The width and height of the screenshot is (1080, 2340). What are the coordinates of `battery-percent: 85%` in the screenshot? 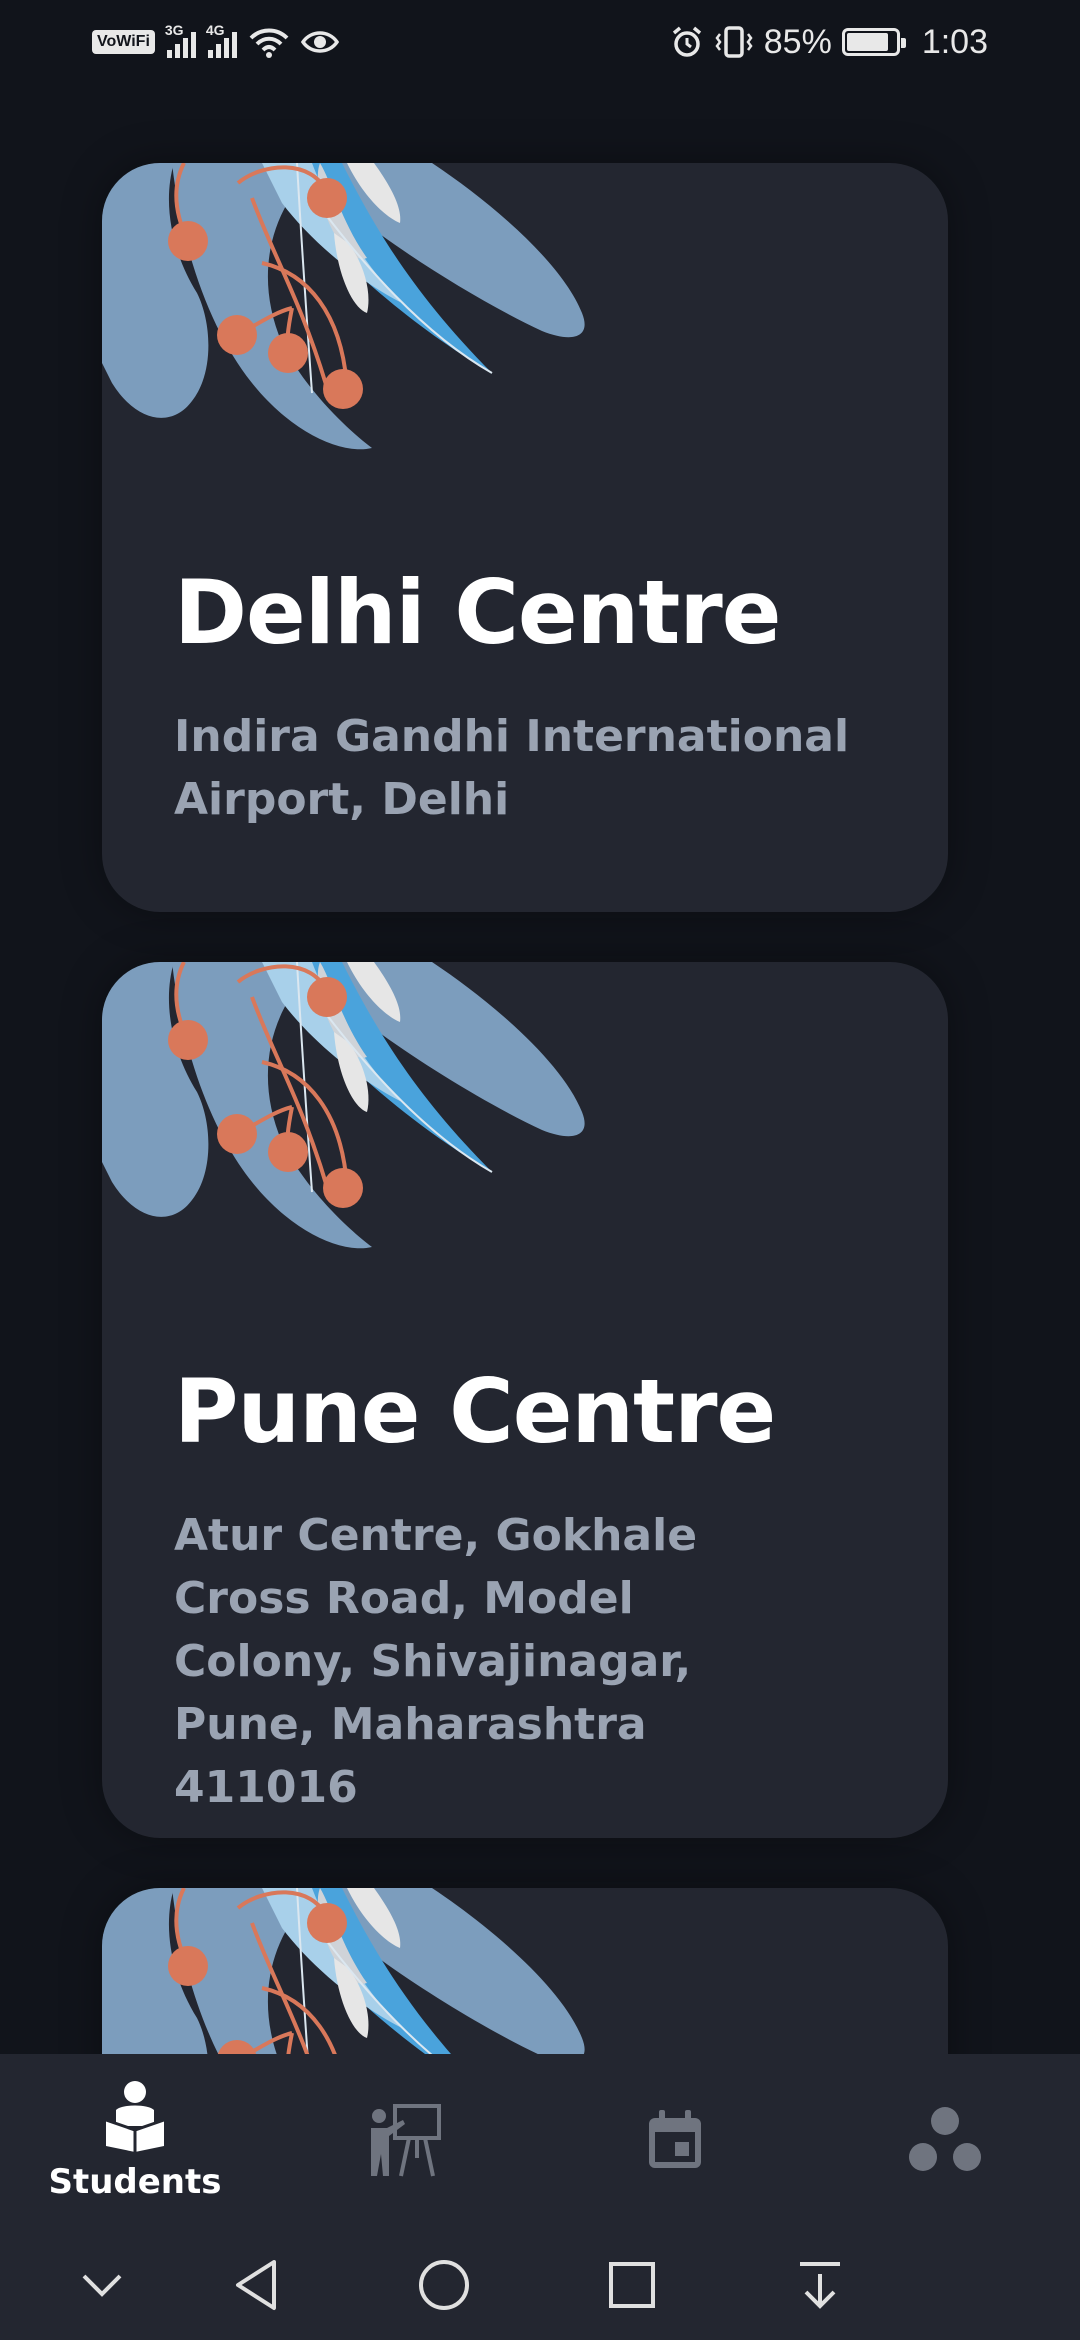 It's located at (797, 41).